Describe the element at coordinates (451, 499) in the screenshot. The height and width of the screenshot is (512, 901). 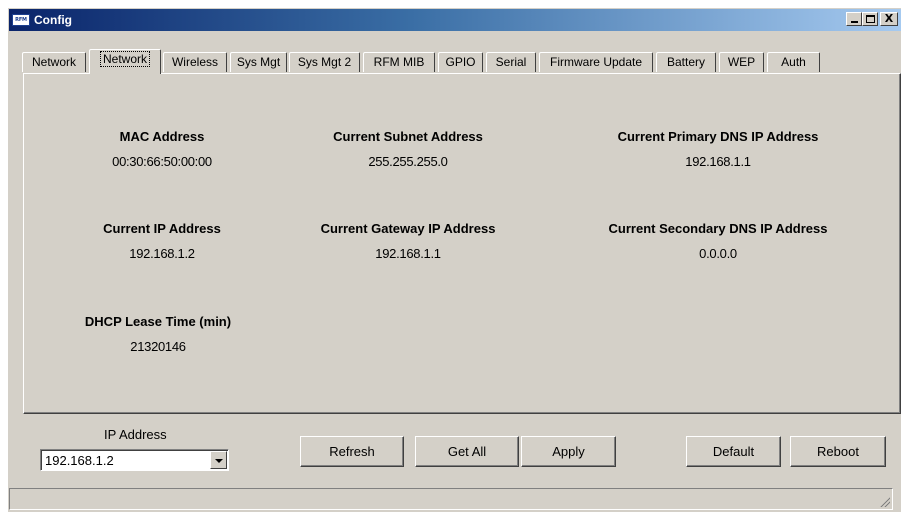
I see `status-bar` at that location.